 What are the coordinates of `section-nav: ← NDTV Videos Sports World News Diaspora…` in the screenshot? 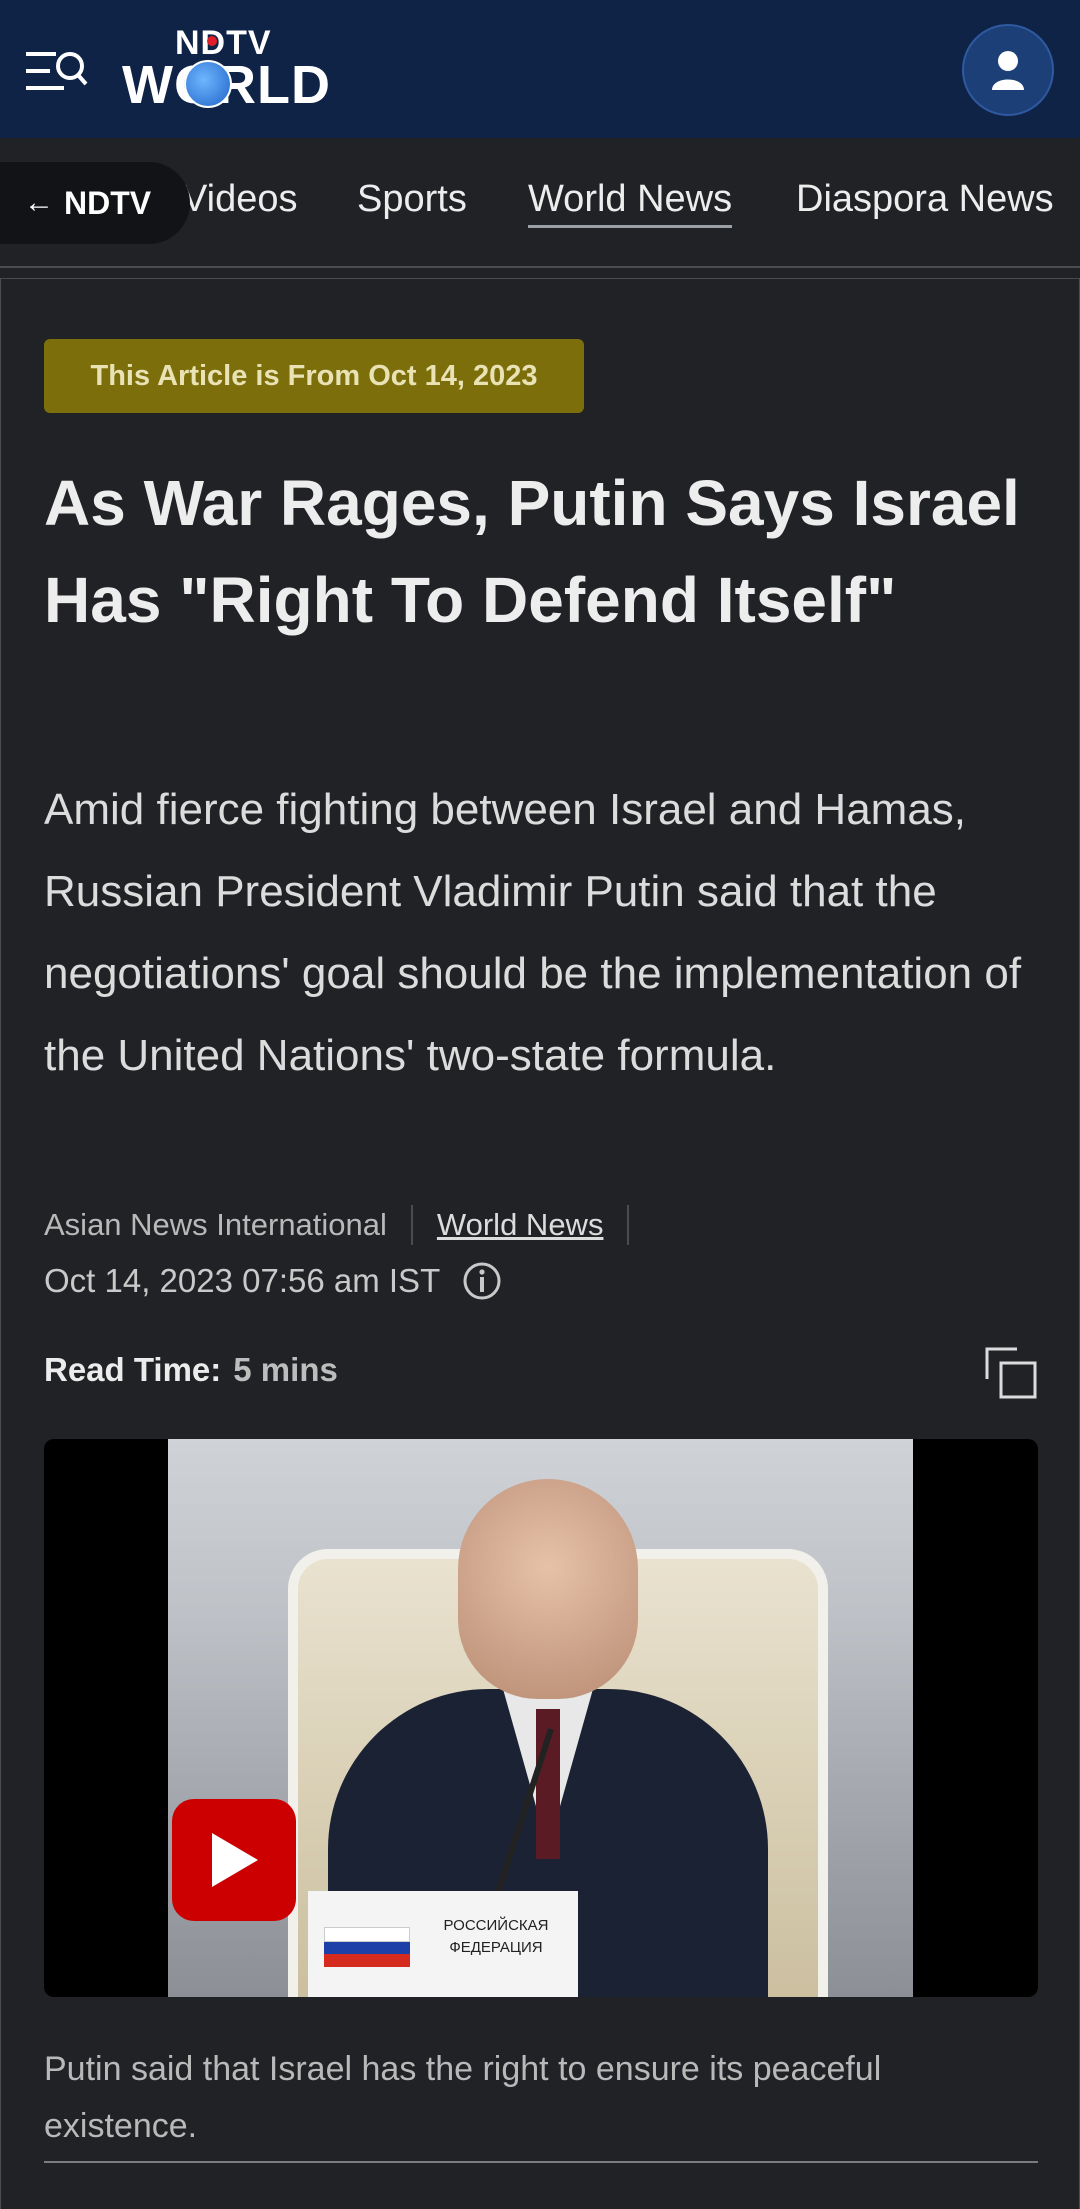 It's located at (540, 203).